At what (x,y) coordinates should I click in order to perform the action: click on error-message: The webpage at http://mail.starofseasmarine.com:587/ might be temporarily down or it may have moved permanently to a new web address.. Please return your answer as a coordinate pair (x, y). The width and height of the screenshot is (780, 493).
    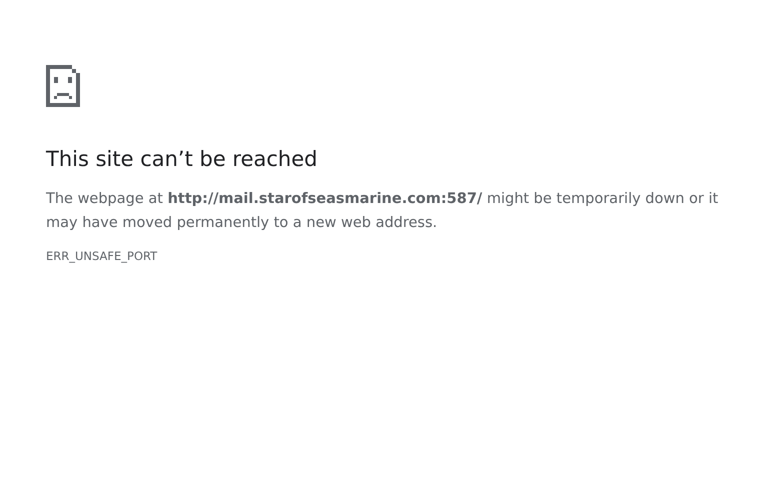
    Looking at the image, I should click on (383, 211).